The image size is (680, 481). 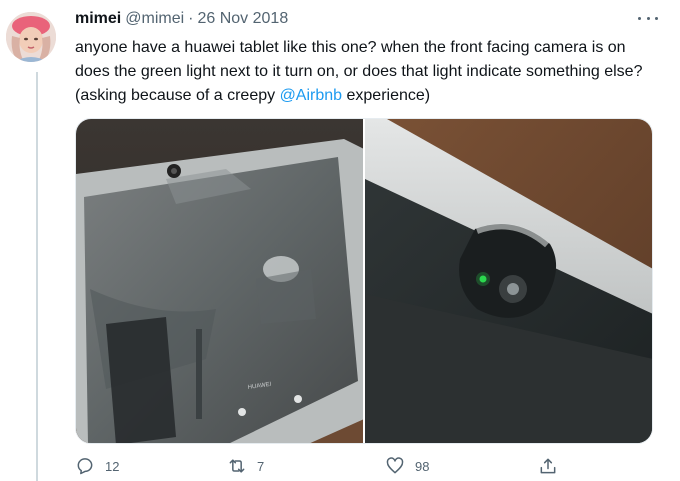 What do you see at coordinates (407, 466) in the screenshot?
I see `like-button: 98` at bounding box center [407, 466].